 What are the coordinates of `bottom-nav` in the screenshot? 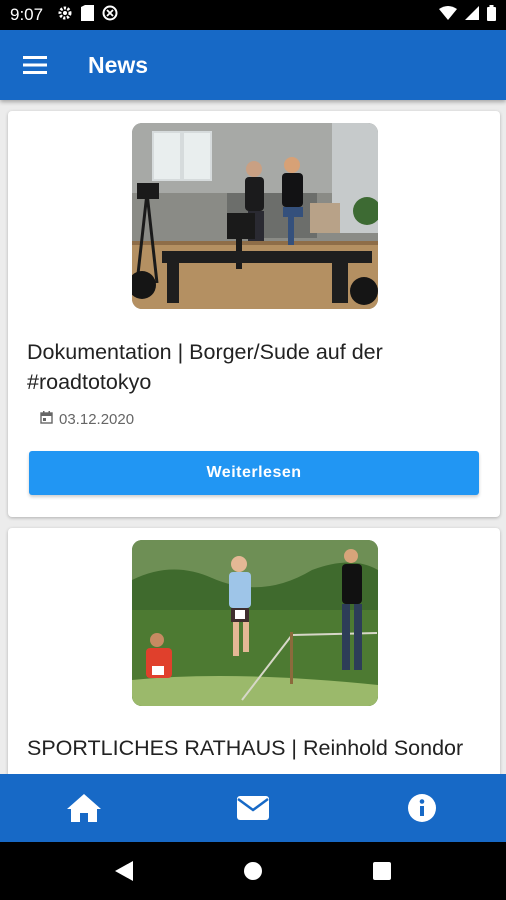 It's located at (253, 808).